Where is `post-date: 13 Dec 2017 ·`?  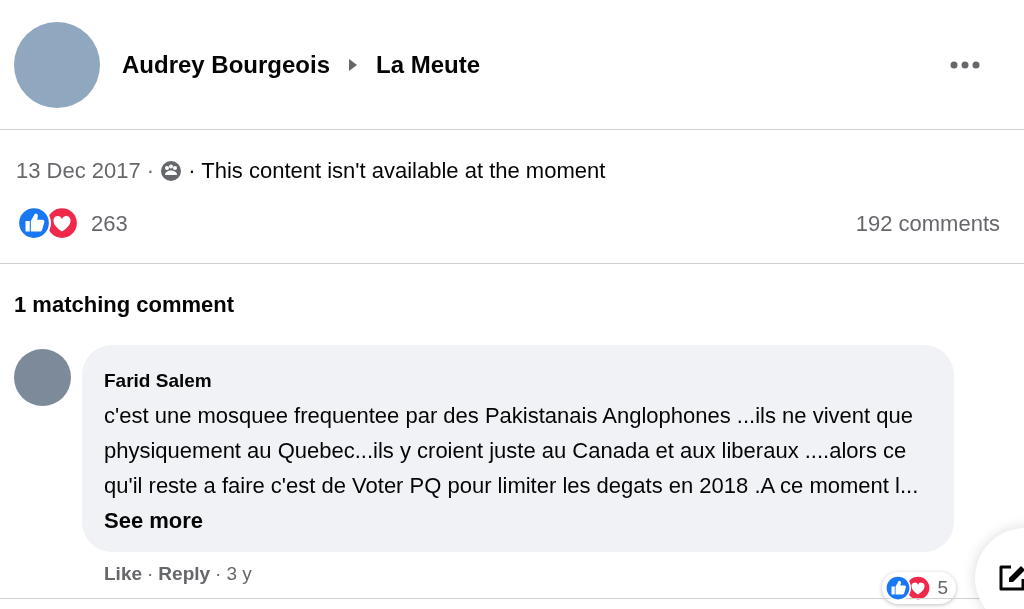 post-date: 13 Dec 2017 · is located at coordinates (85, 170).